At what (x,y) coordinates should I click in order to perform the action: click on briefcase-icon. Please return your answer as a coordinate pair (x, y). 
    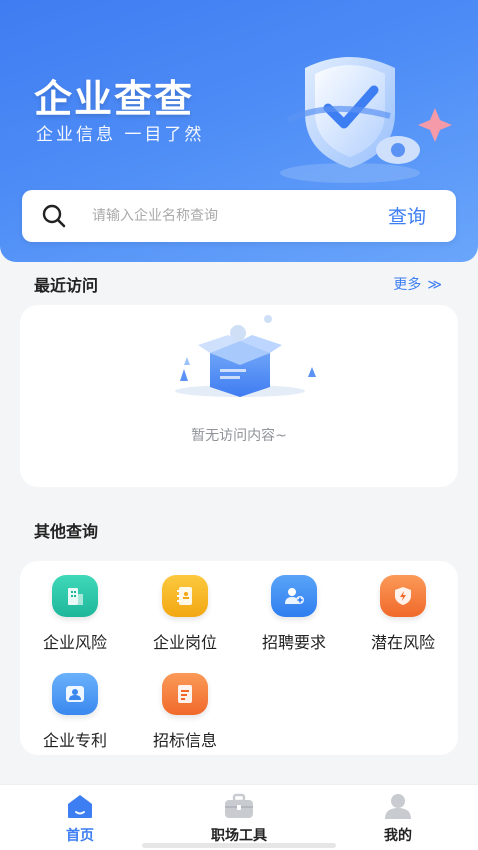
    Looking at the image, I should click on (239, 806).